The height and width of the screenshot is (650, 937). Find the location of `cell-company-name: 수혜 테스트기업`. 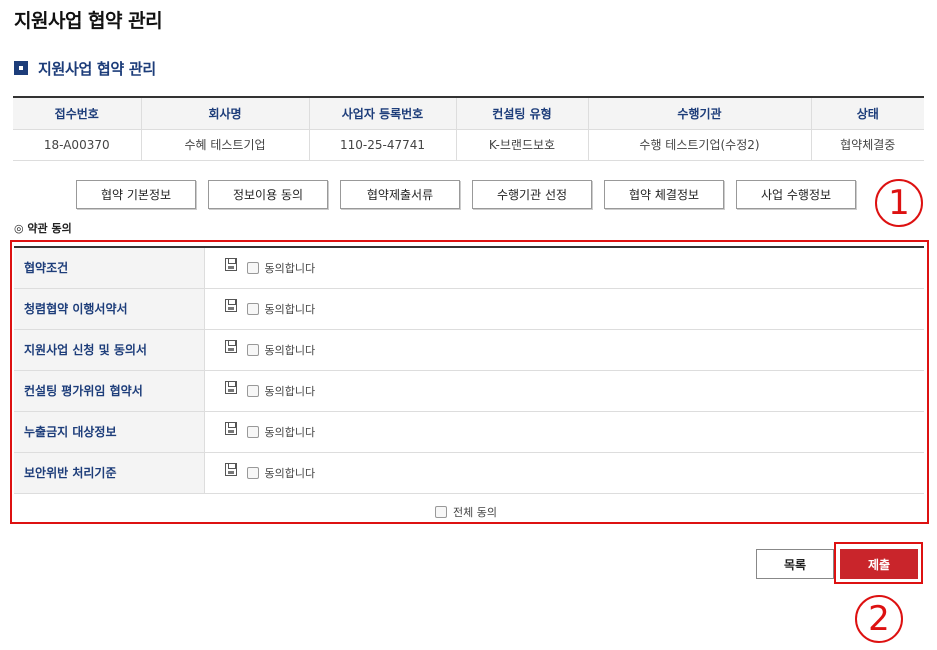

cell-company-name: 수혜 테스트기업 is located at coordinates (225, 145).